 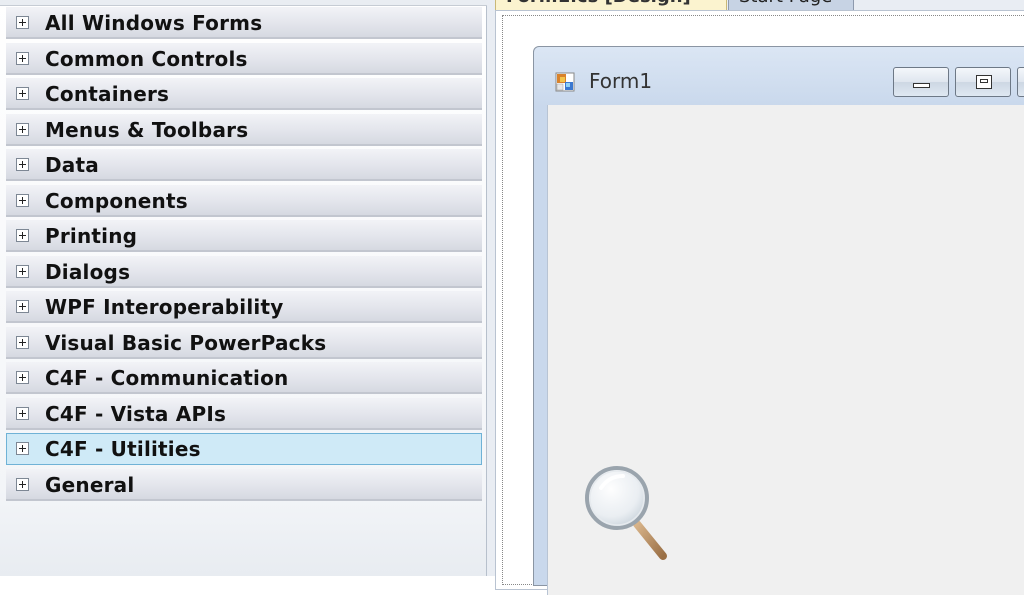 What do you see at coordinates (72, 165) in the screenshot?
I see `toolbox-group-label: Data` at bounding box center [72, 165].